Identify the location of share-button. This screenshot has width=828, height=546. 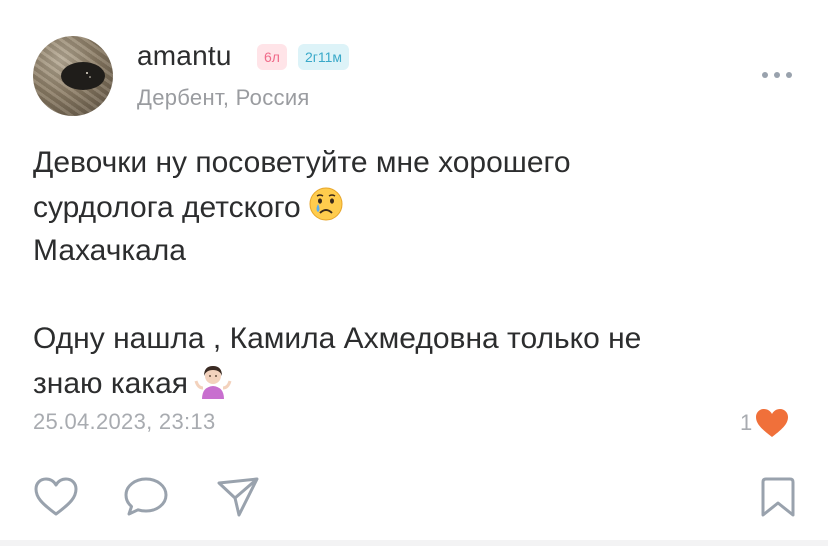
(238, 497).